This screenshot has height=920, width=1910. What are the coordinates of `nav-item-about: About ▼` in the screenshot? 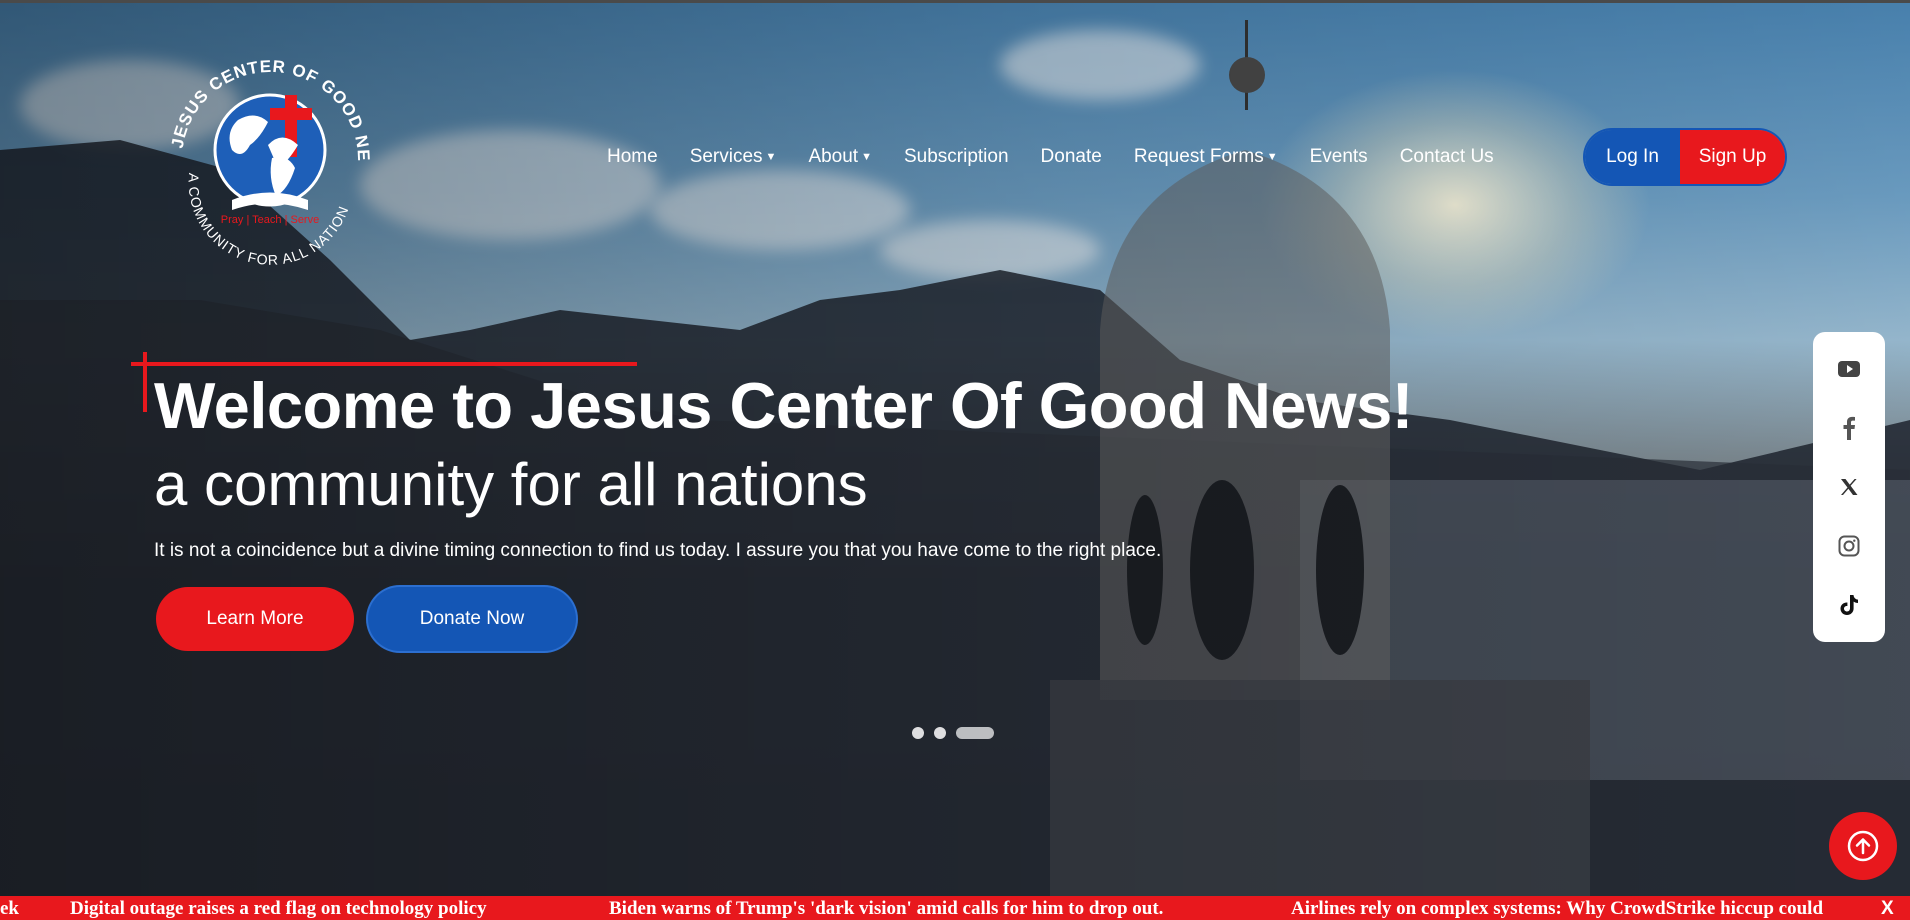 It's located at (840, 157).